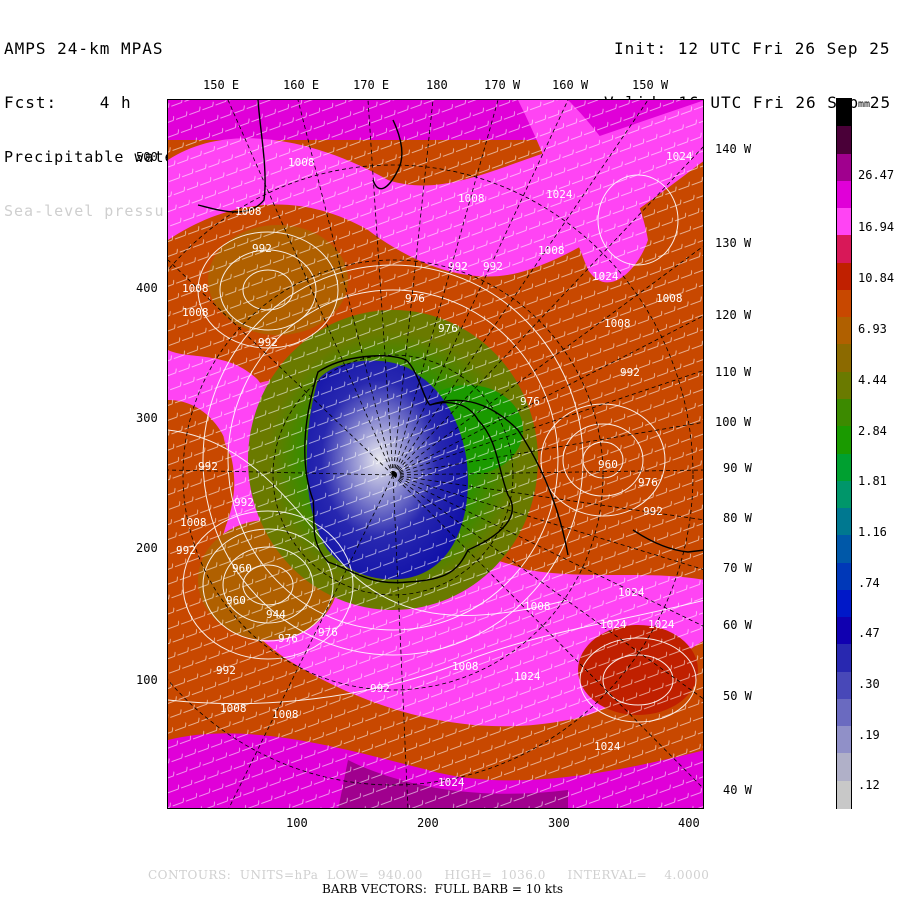  What do you see at coordinates (147, 288) in the screenshot?
I see `y-tick-label: 400` at bounding box center [147, 288].